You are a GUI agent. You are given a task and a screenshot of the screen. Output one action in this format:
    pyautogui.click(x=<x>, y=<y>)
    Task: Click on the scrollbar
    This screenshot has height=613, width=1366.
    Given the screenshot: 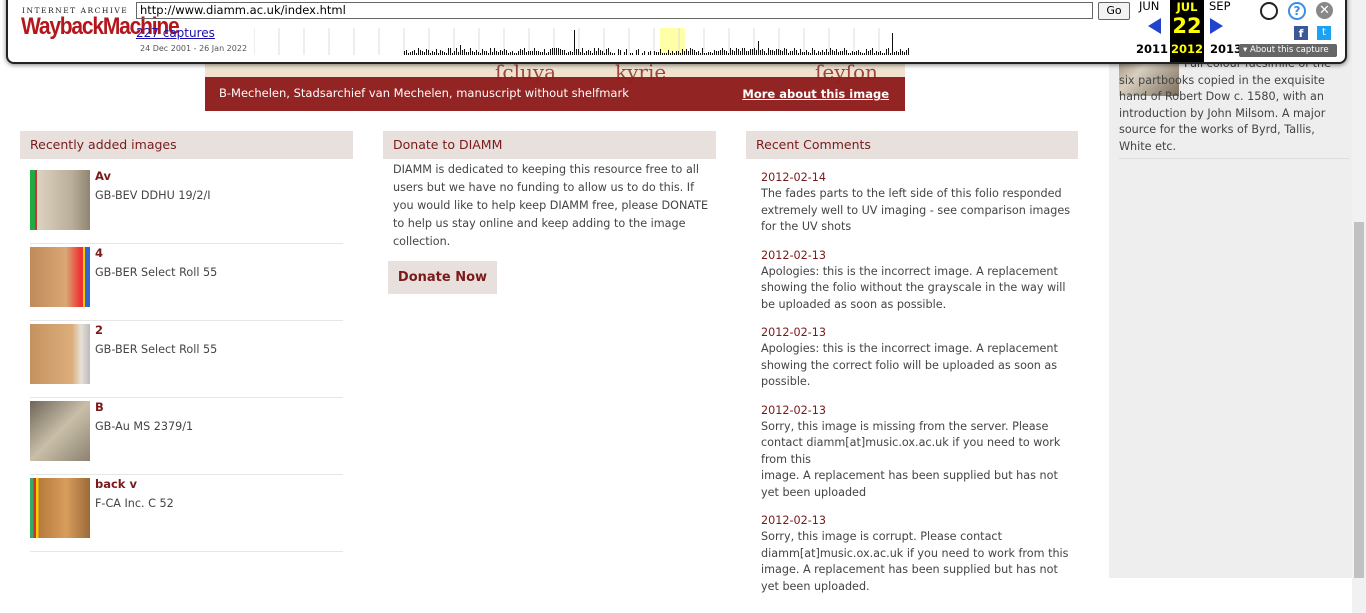 What is the action you would take?
    pyautogui.click(x=1359, y=306)
    